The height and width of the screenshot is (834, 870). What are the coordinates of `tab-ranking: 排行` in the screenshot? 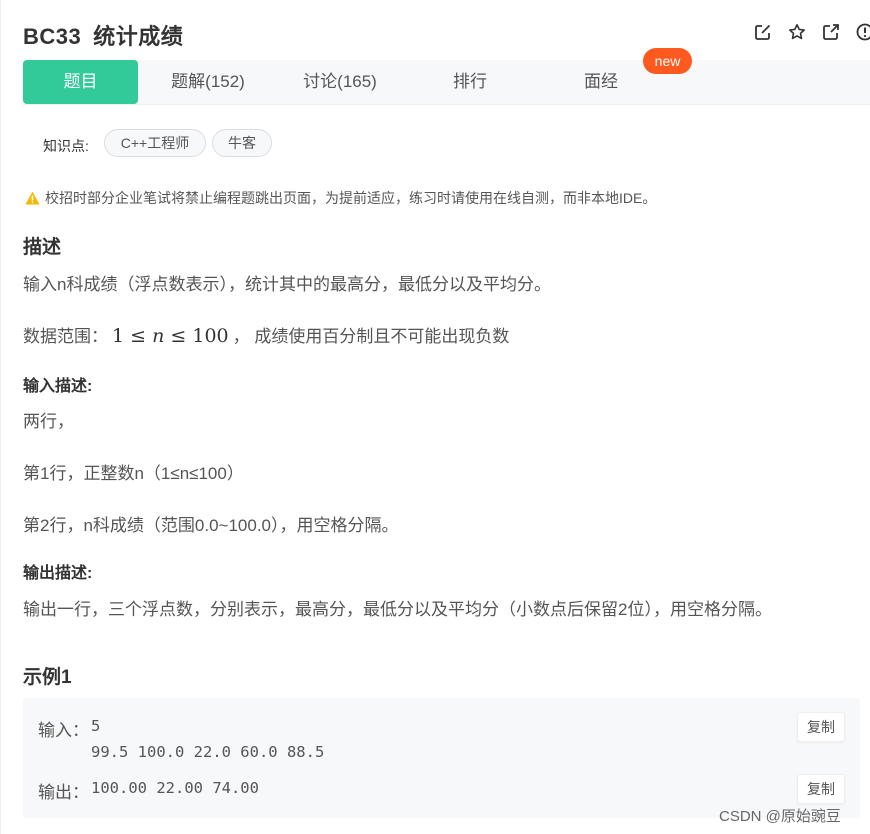 It's located at (470, 82).